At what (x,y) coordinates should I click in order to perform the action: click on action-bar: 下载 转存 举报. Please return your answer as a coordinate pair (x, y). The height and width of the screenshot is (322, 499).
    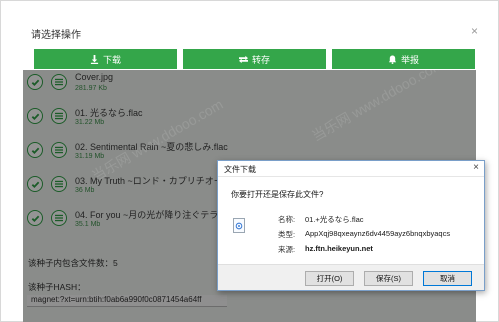
    Looking at the image, I should click on (254, 59).